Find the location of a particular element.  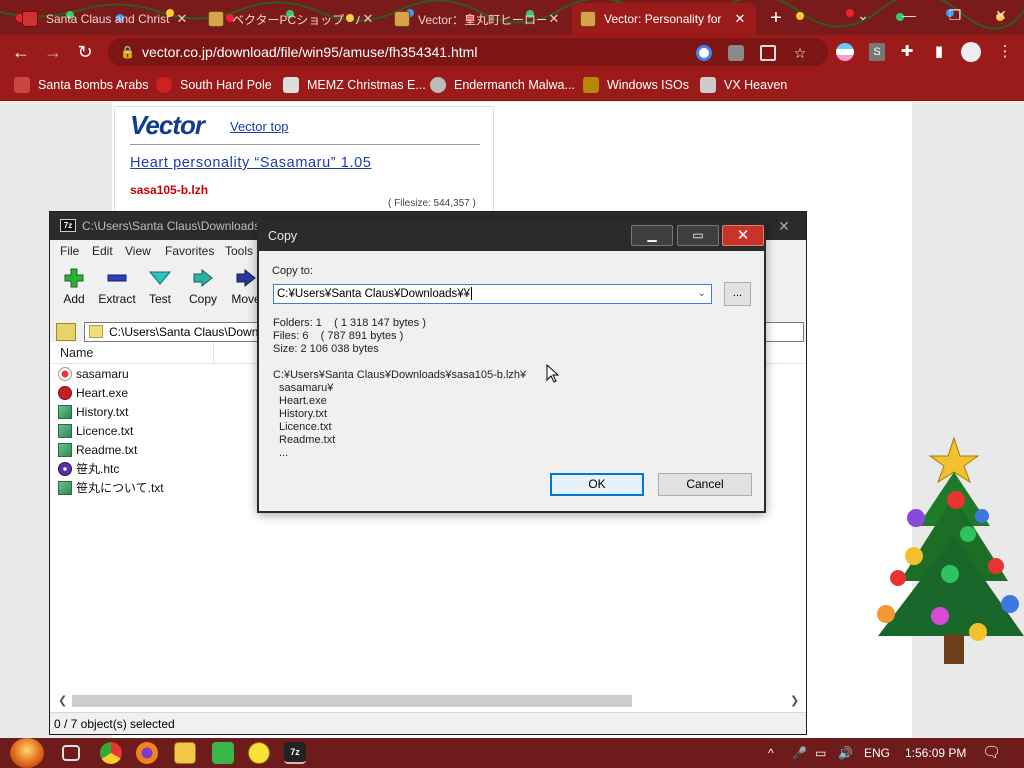

filesize-label: ( Filesize: 544,357 ) is located at coordinates (432, 203).